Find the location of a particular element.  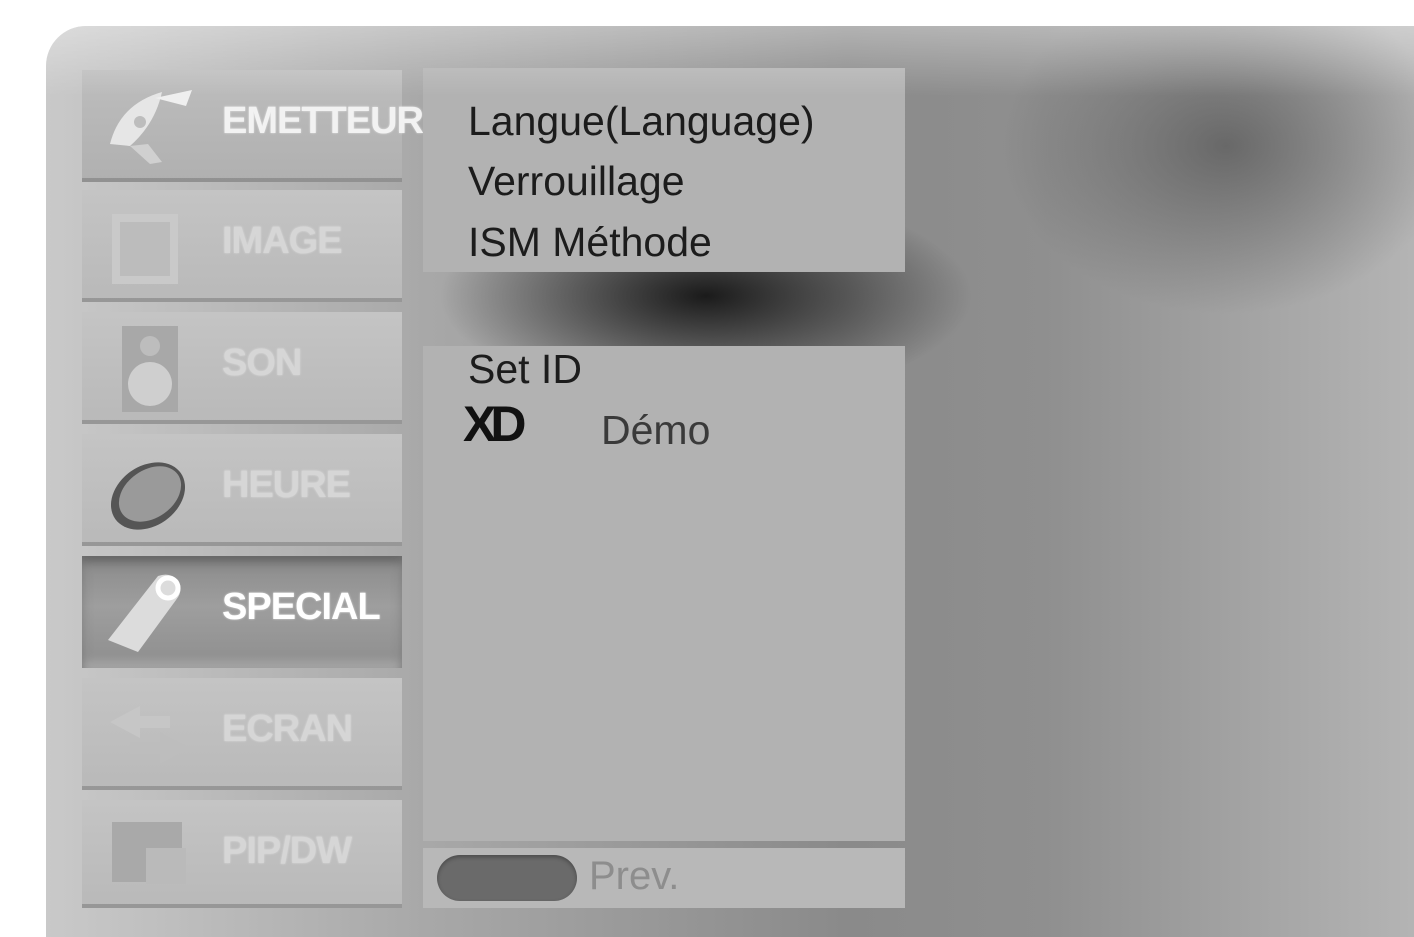

tag-icon is located at coordinates (144, 613).